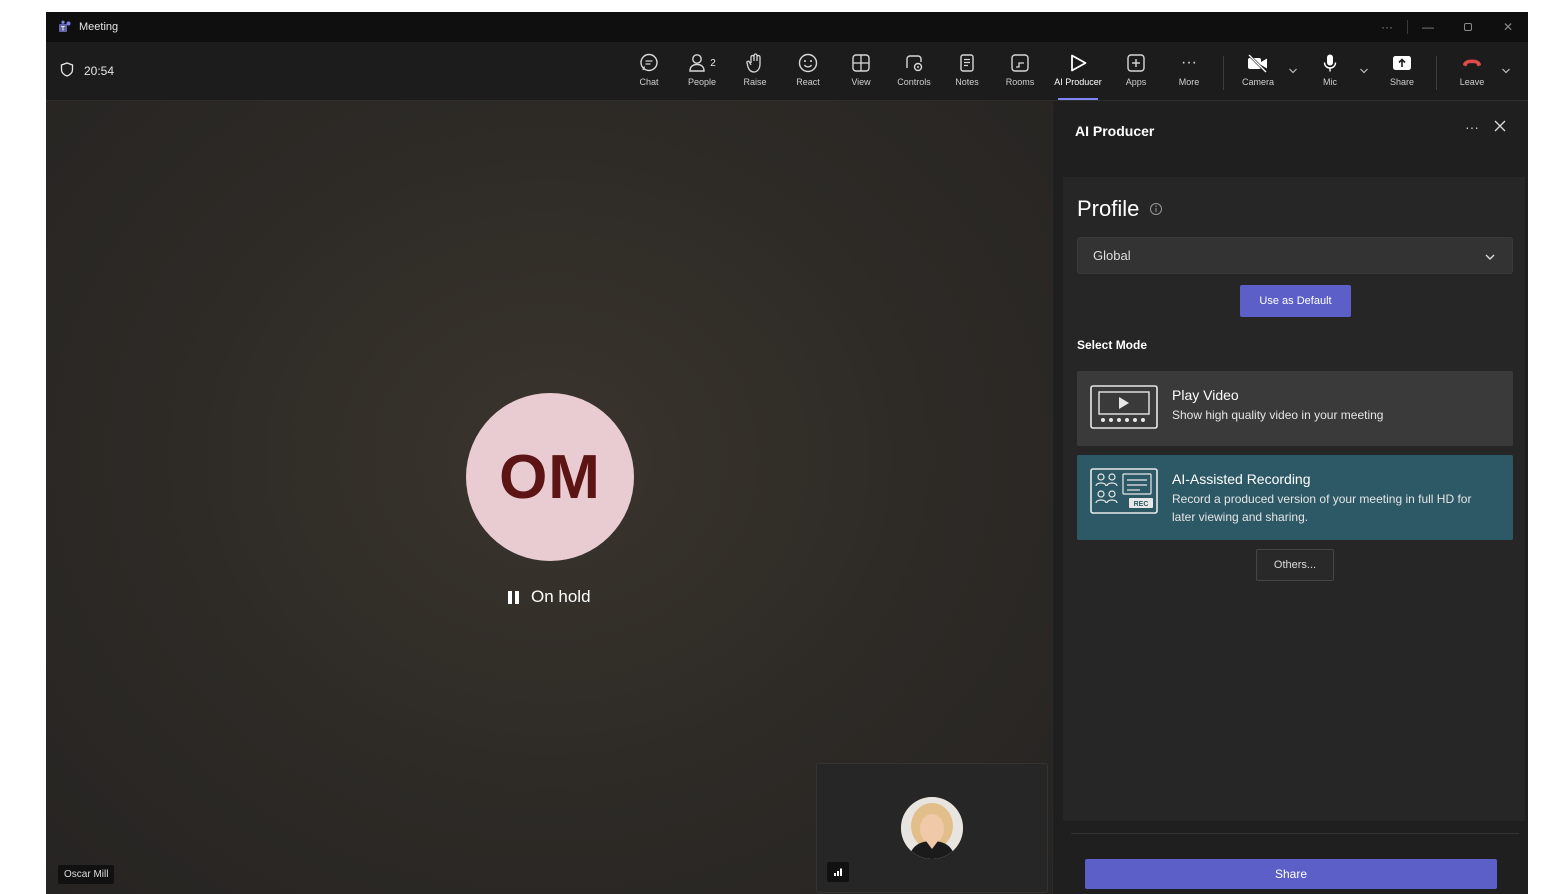 This screenshot has width=1553, height=894. I want to click on mic-options-chevron-icon, so click(1364, 72).